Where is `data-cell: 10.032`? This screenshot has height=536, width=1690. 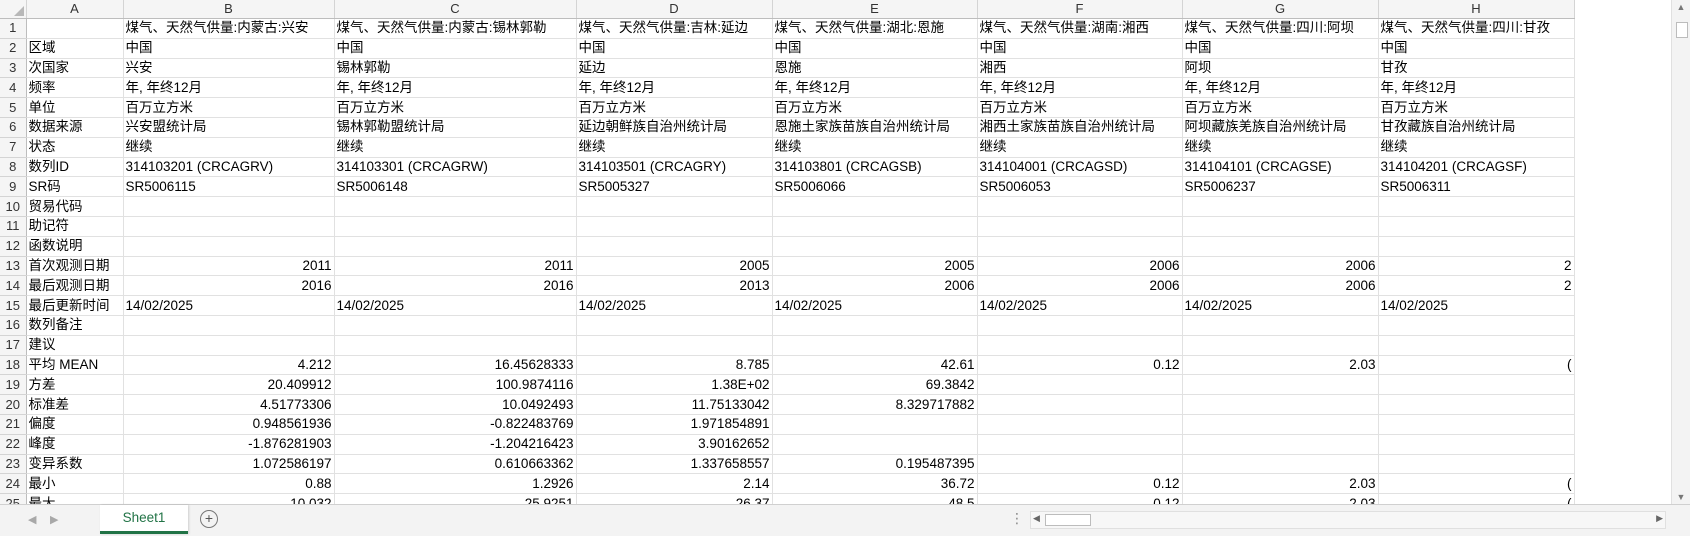 data-cell: 10.032 is located at coordinates (229, 498).